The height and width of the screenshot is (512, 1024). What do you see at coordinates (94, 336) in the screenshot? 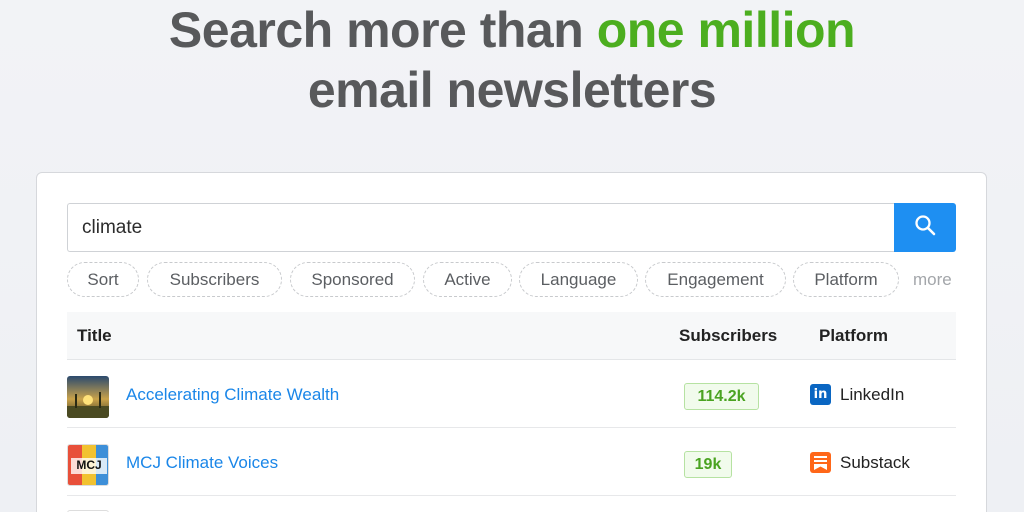
I see `column-title: Title` at bounding box center [94, 336].